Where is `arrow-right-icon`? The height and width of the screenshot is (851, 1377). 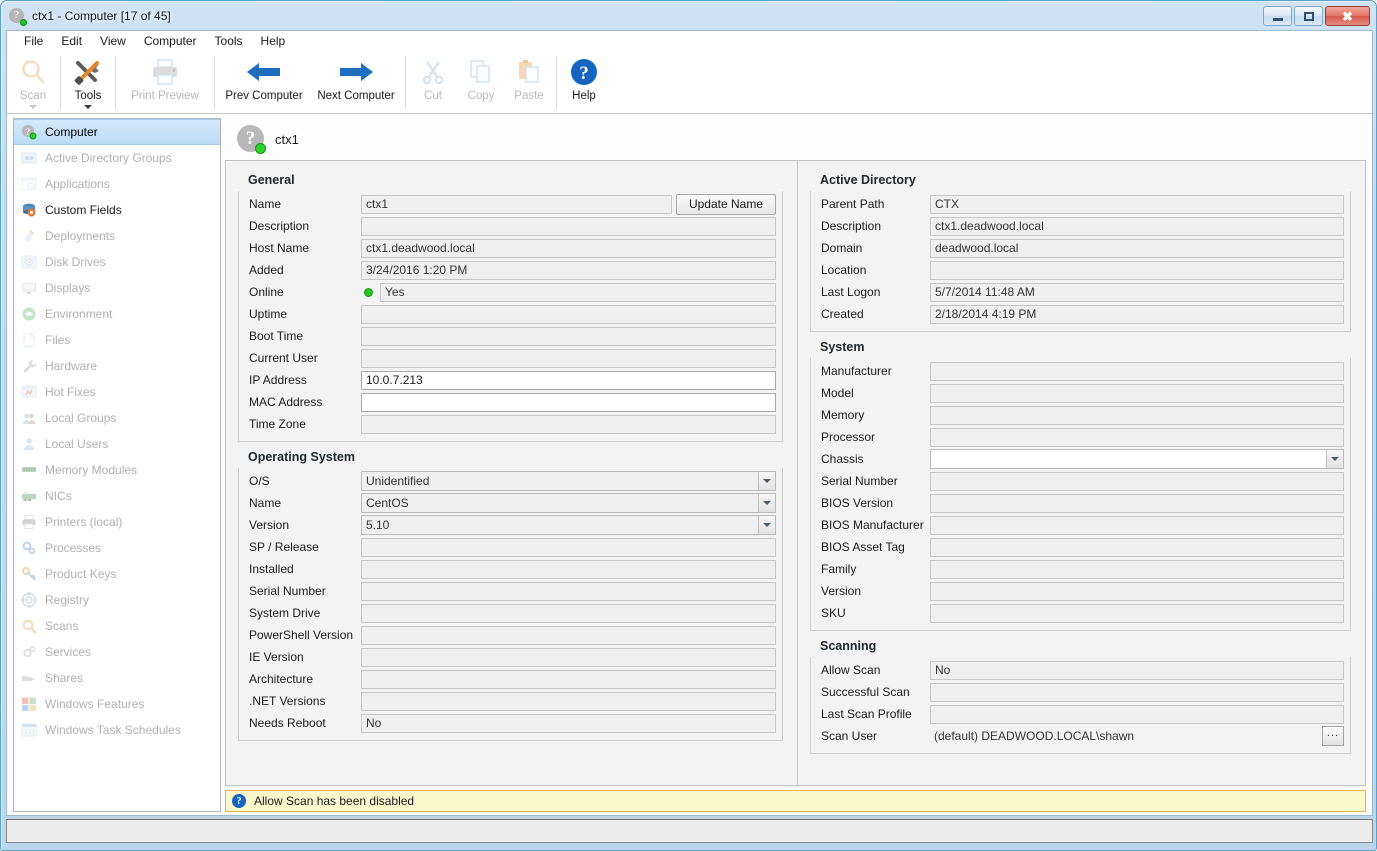 arrow-right-icon is located at coordinates (356, 72).